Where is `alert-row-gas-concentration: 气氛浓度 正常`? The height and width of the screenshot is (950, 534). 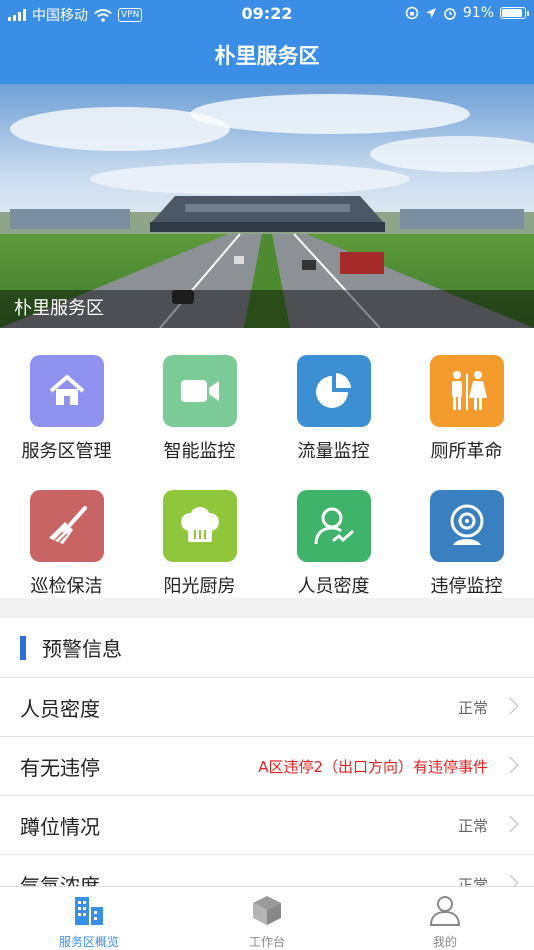 alert-row-gas-concentration: 气氛浓度 正常 is located at coordinates (267, 870).